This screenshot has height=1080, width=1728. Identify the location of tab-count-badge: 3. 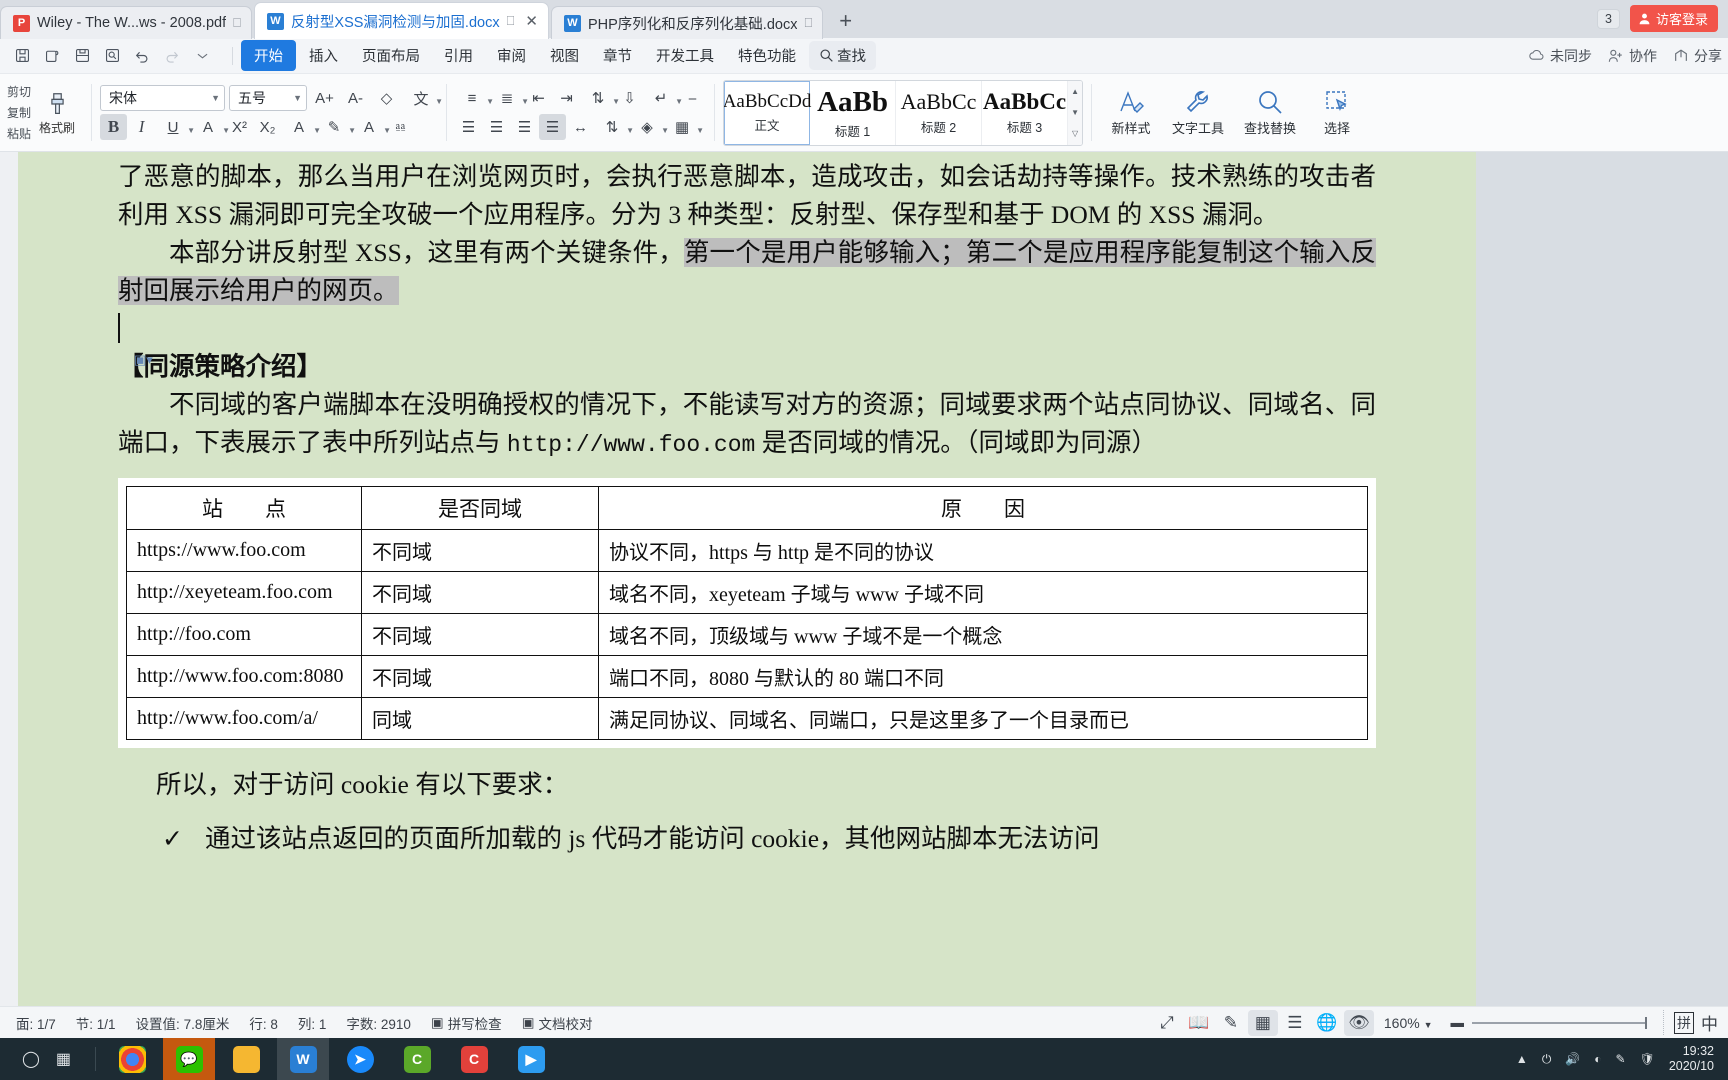
(1608, 18).